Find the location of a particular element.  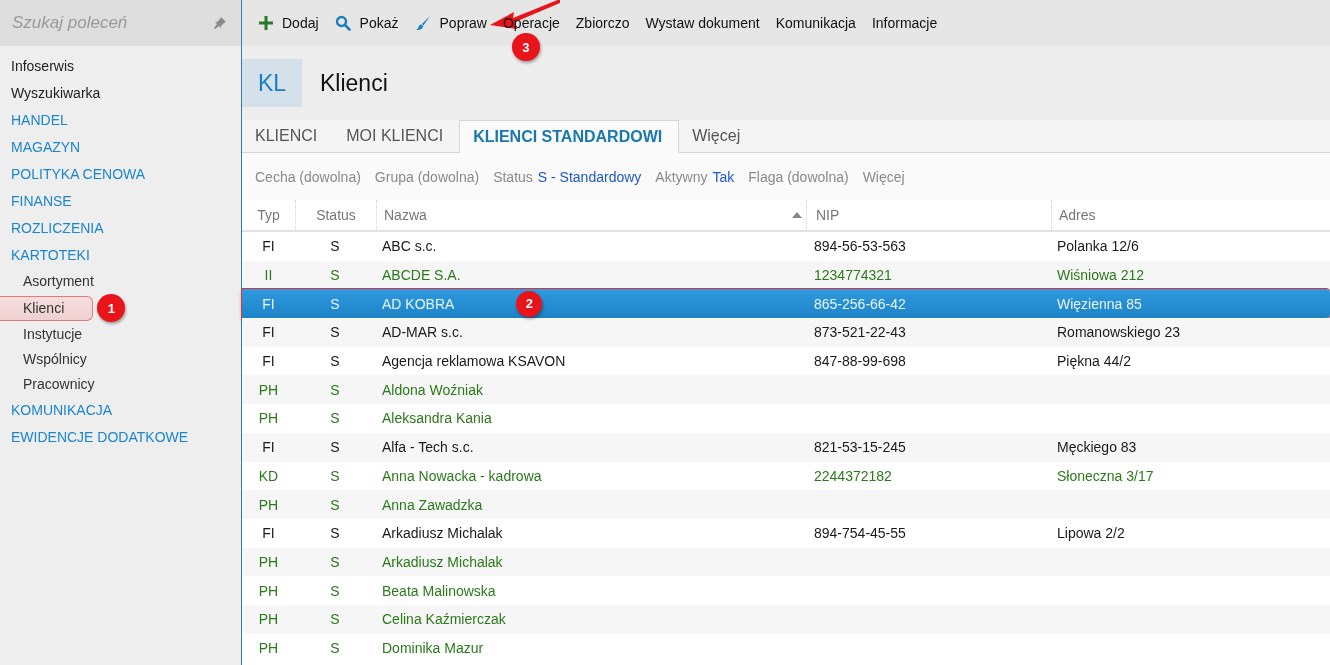

column-header: Status is located at coordinates (336, 215).